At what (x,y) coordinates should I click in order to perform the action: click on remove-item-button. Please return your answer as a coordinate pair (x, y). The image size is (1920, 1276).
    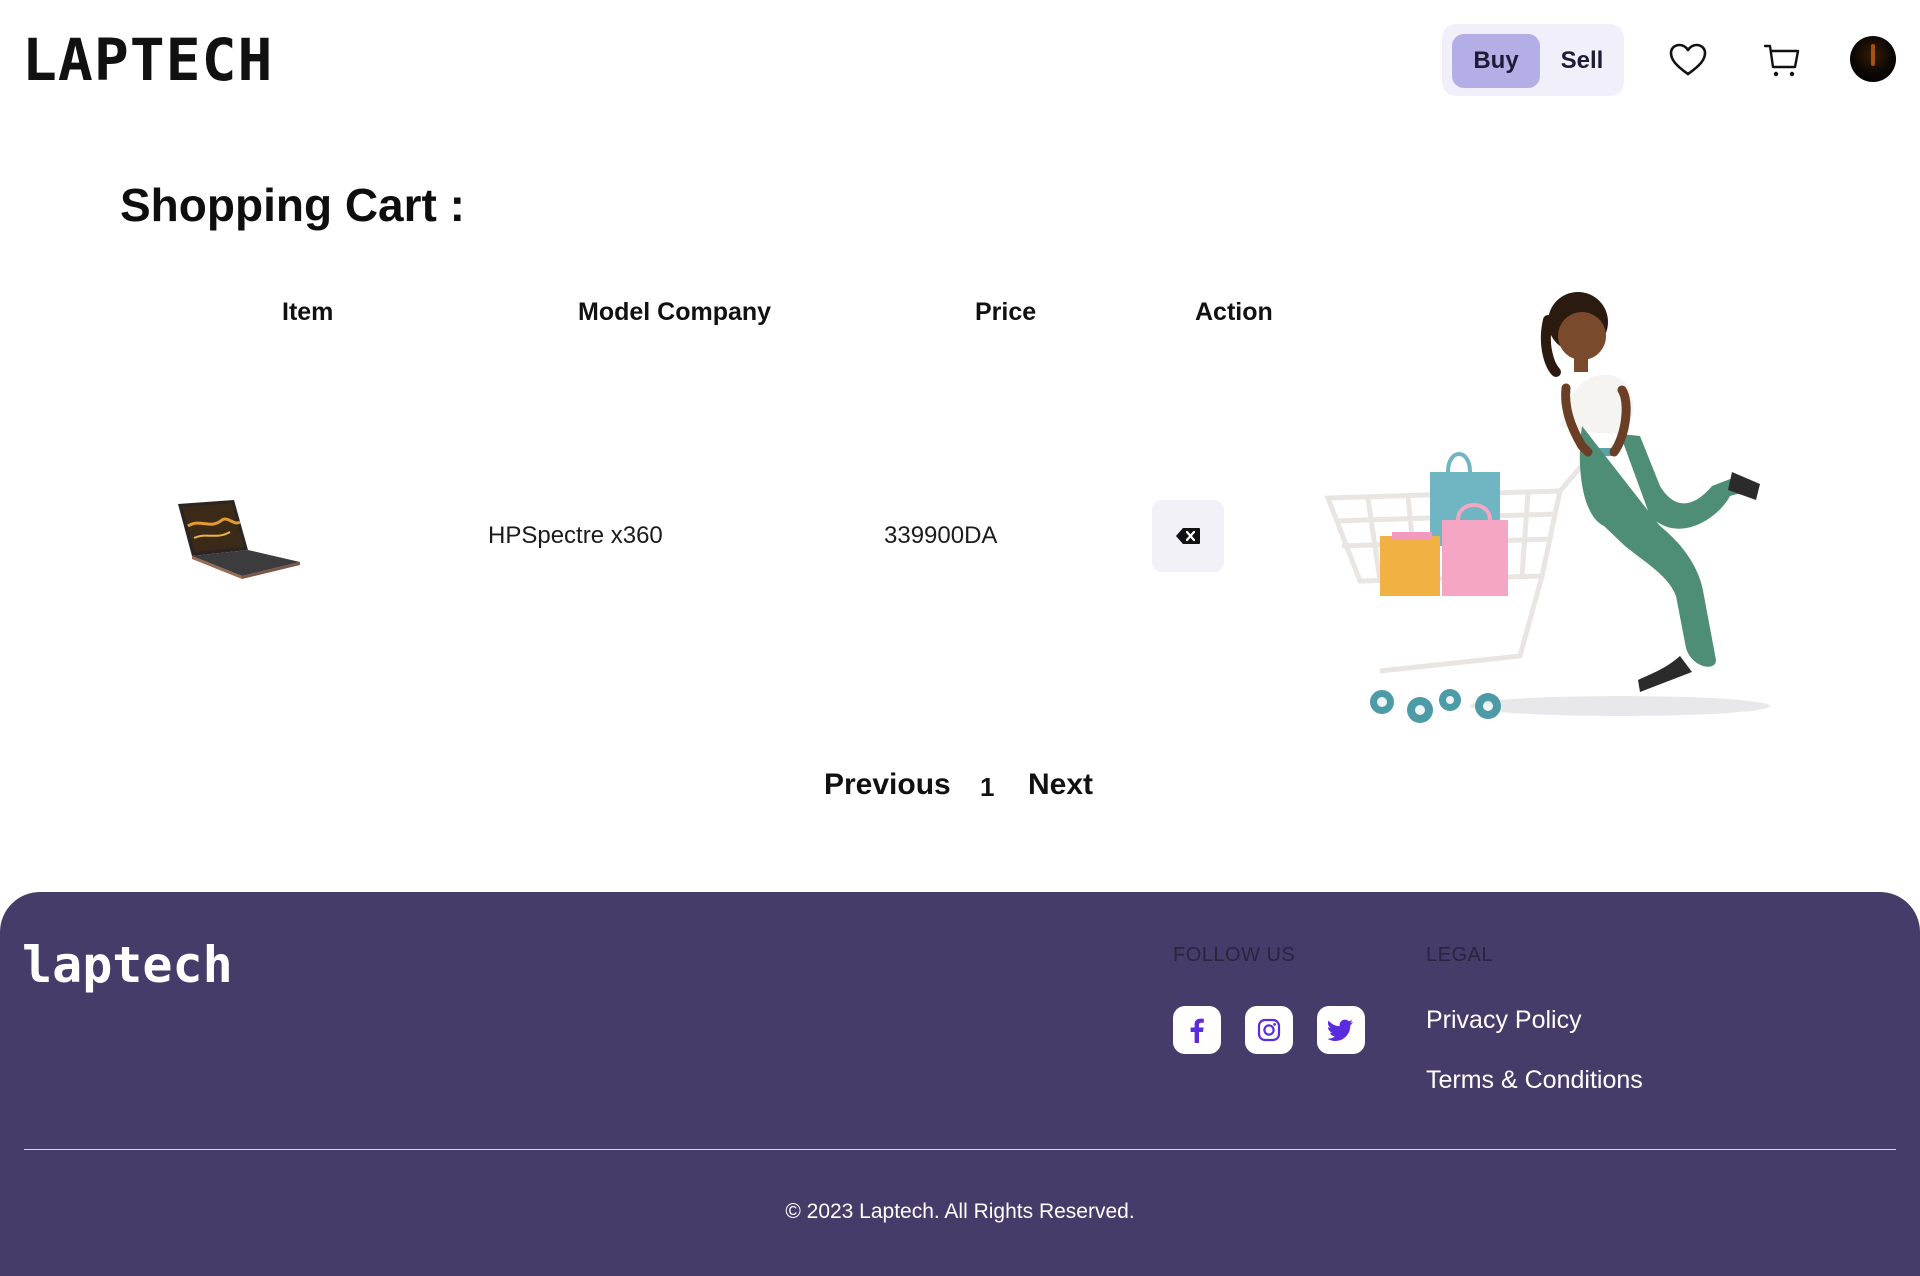
    Looking at the image, I should click on (1188, 536).